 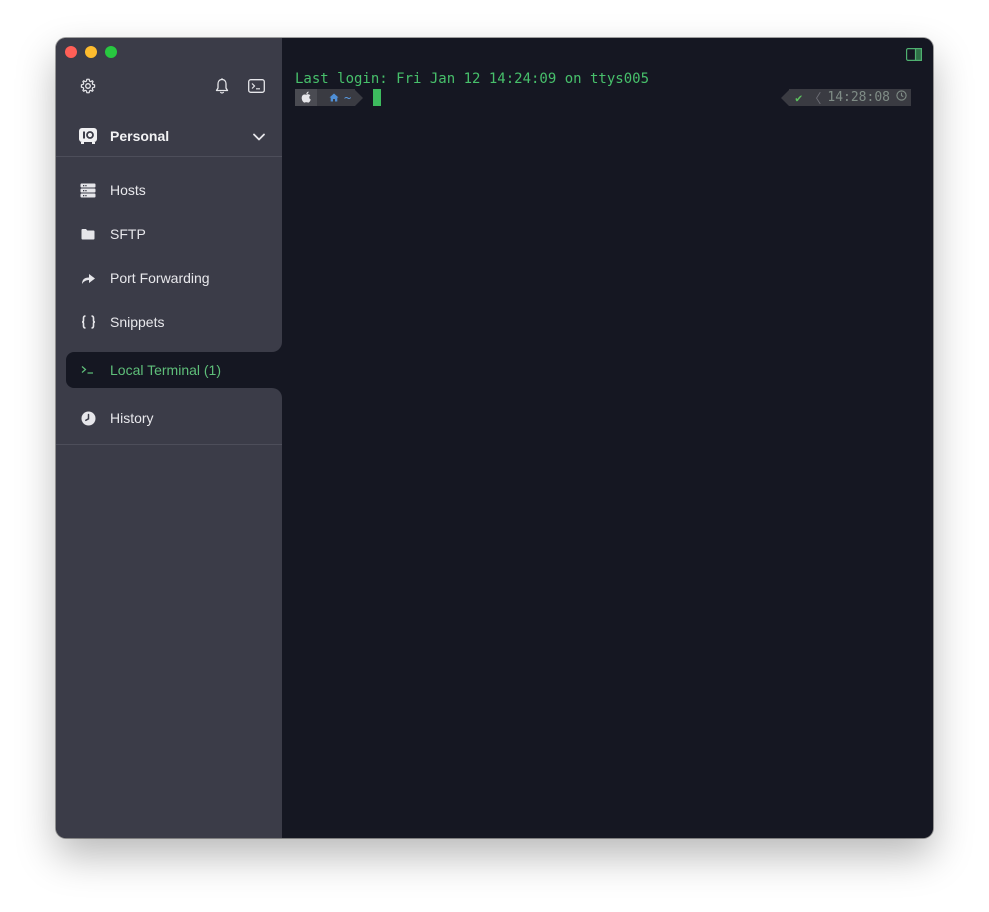 I want to click on sidebar-item-local-terminal: Local Terminal (1), so click(x=174, y=370).